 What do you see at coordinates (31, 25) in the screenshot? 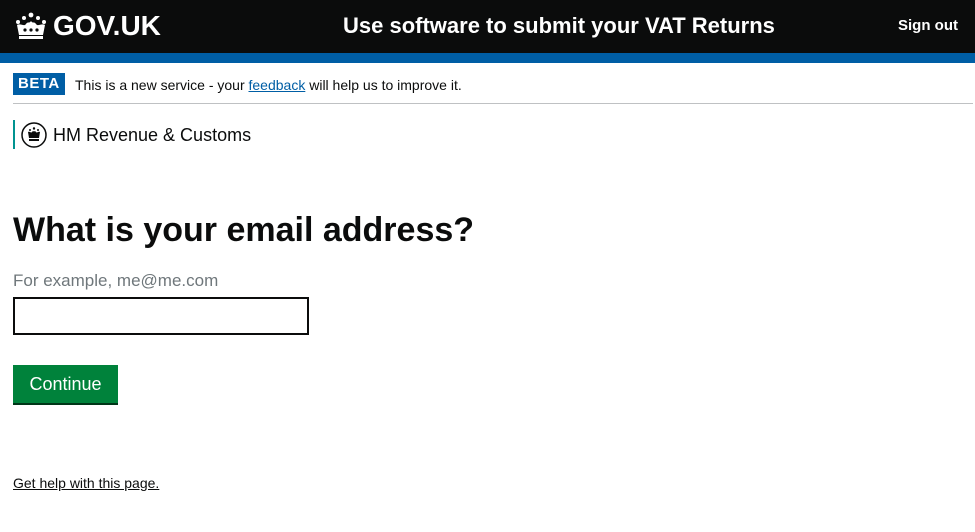
I see `crown-icon` at bounding box center [31, 25].